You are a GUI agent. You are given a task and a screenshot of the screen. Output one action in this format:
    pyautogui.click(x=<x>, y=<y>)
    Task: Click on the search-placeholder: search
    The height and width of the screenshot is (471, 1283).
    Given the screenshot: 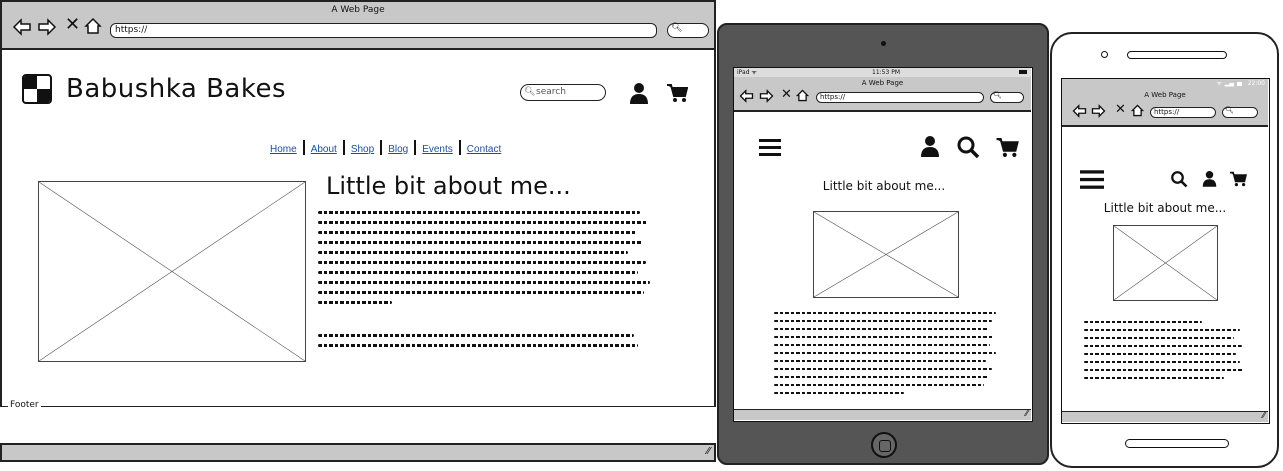 What is the action you would take?
    pyautogui.click(x=551, y=92)
    